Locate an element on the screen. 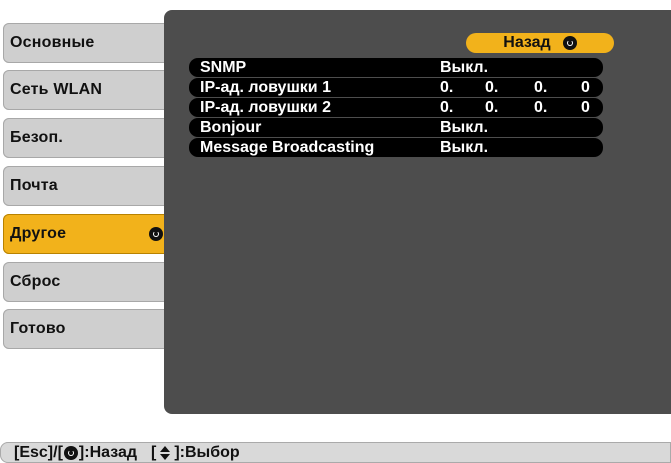  menu-item-wlan: Сеть WLAN is located at coordinates (87, 90).